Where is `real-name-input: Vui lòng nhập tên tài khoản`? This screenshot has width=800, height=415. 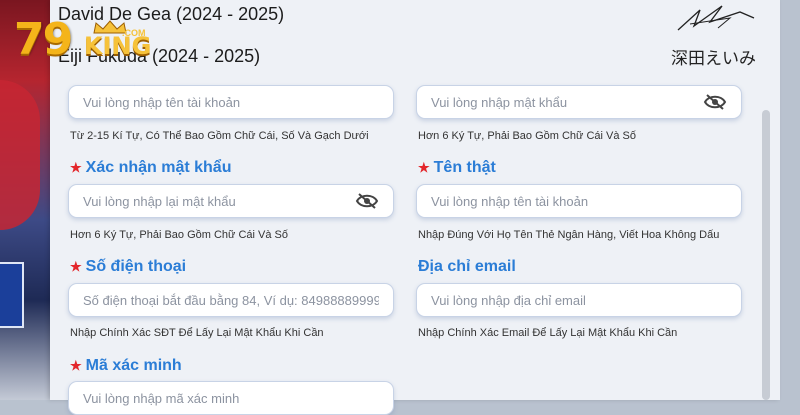
real-name-input: Vui lòng nhập tên tài khoản is located at coordinates (579, 201).